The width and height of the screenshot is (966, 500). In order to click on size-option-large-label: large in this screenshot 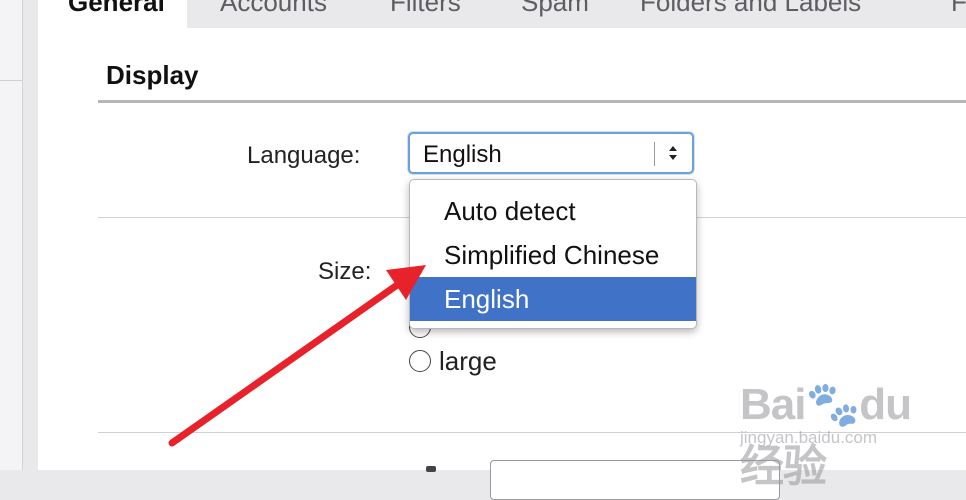, I will do `click(468, 361)`.